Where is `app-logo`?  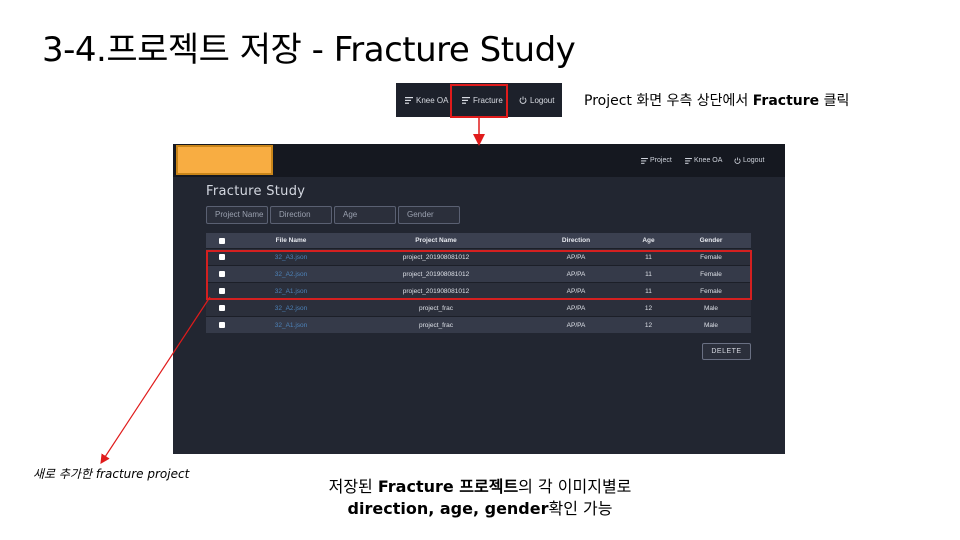 app-logo is located at coordinates (224, 160).